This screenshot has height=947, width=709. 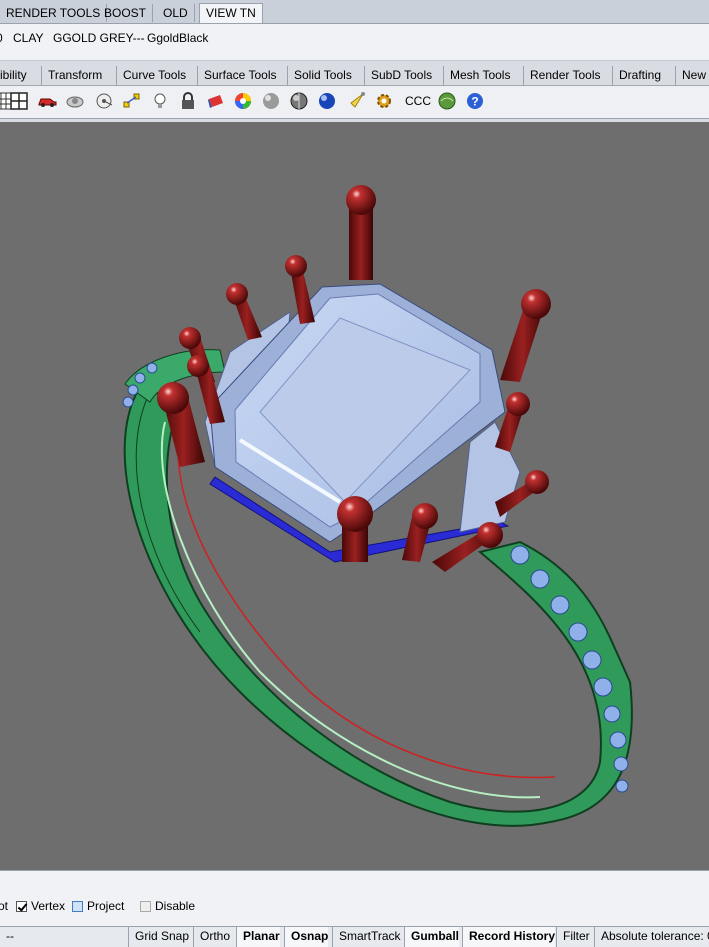 I want to click on tab-curve-tools: Curve Tools, so click(x=151, y=75).